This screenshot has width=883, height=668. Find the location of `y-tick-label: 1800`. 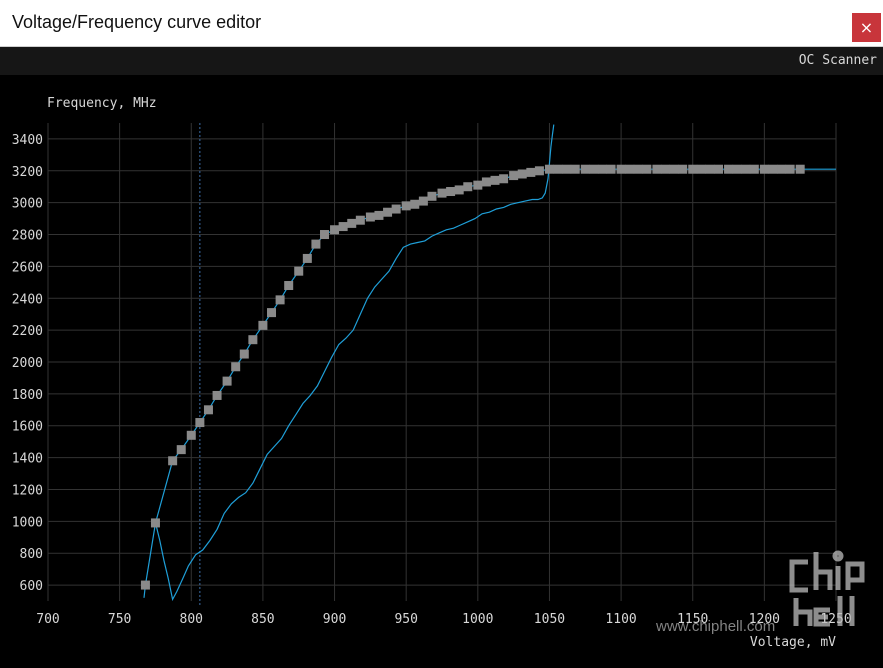

y-tick-label: 1800 is located at coordinates (27, 395).